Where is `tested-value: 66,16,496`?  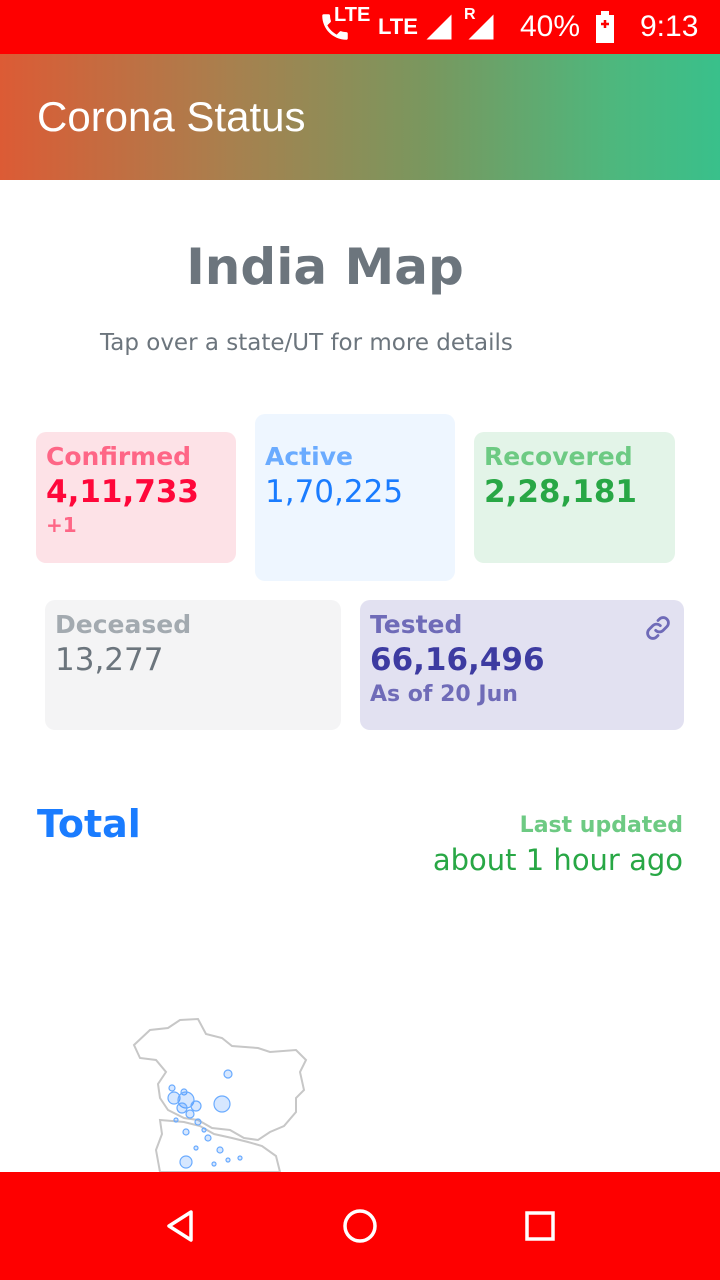
tested-value: 66,16,496 is located at coordinates (457, 660).